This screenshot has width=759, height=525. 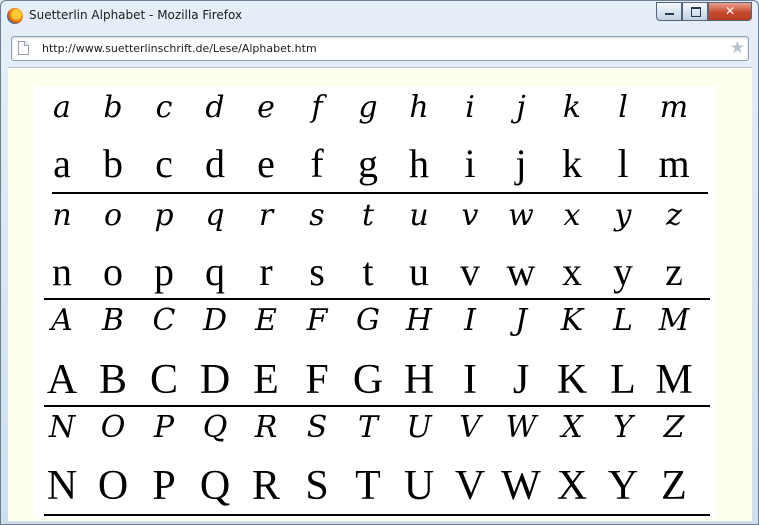 I want to click on glyph-latin-upper-F: F, so click(x=317, y=380).